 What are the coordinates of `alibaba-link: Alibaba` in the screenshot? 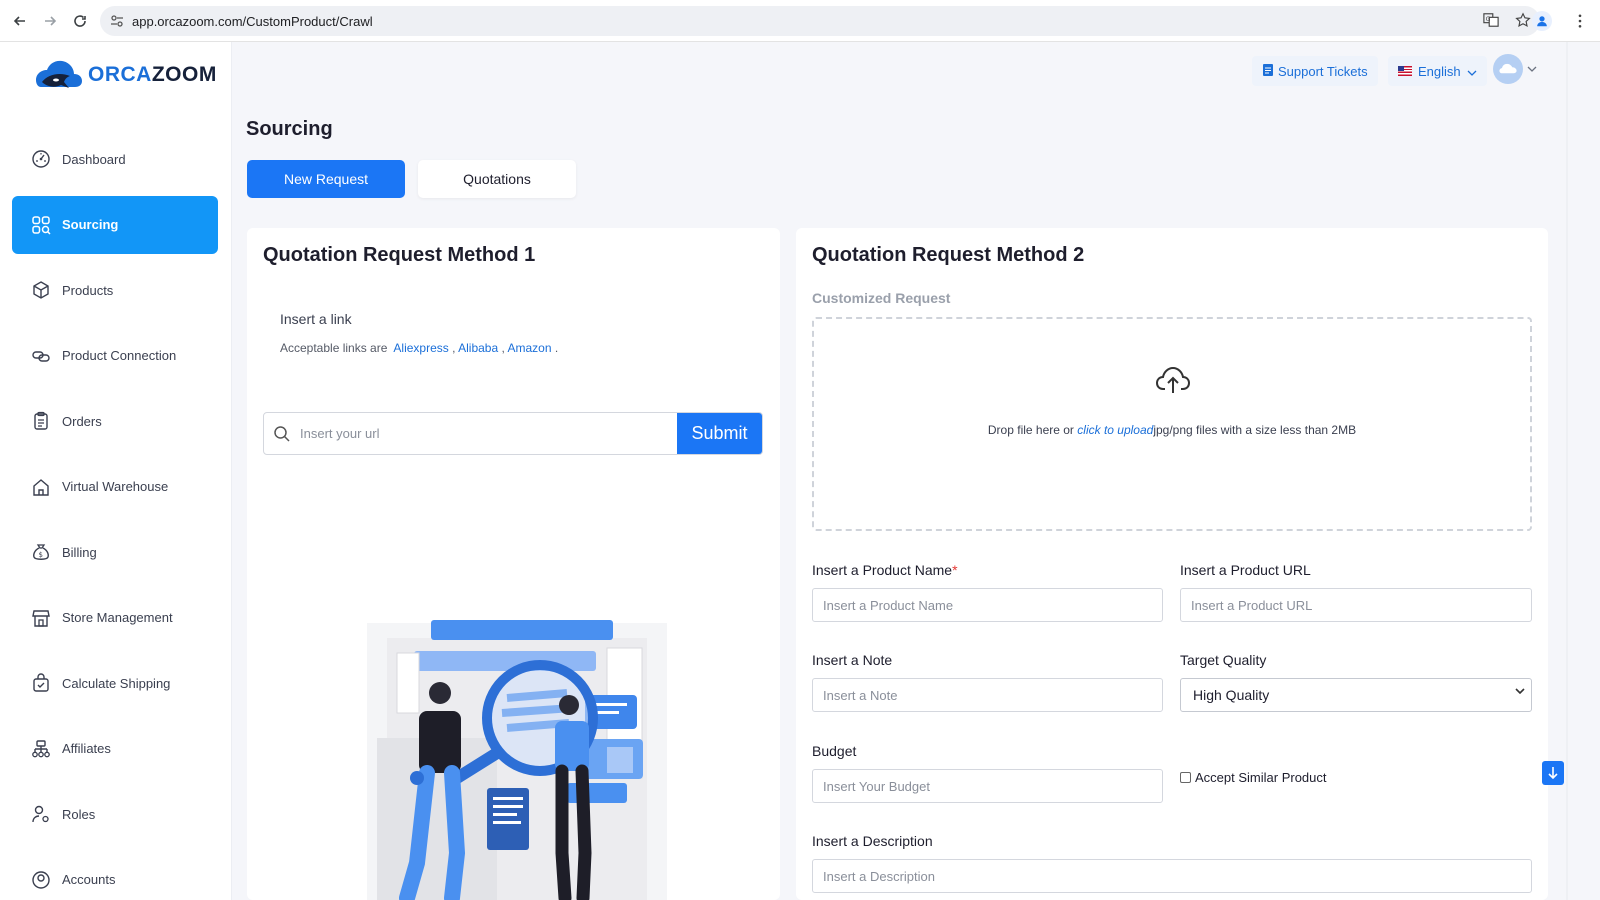 It's located at (478, 348).